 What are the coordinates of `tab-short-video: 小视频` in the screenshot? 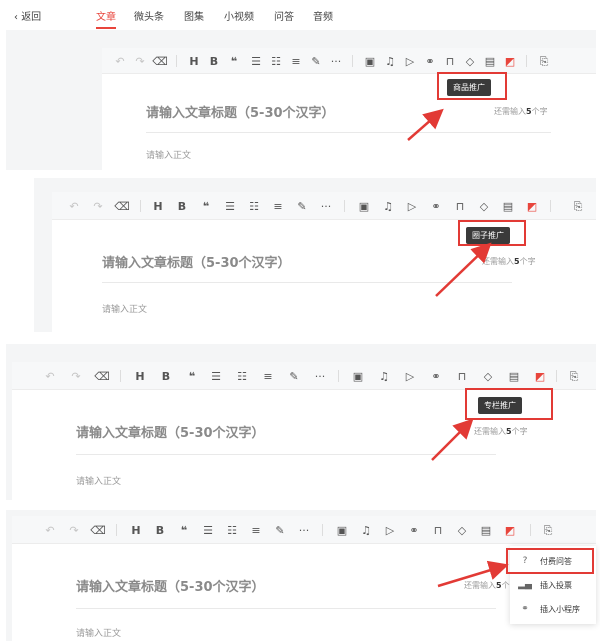 It's located at (239, 15).